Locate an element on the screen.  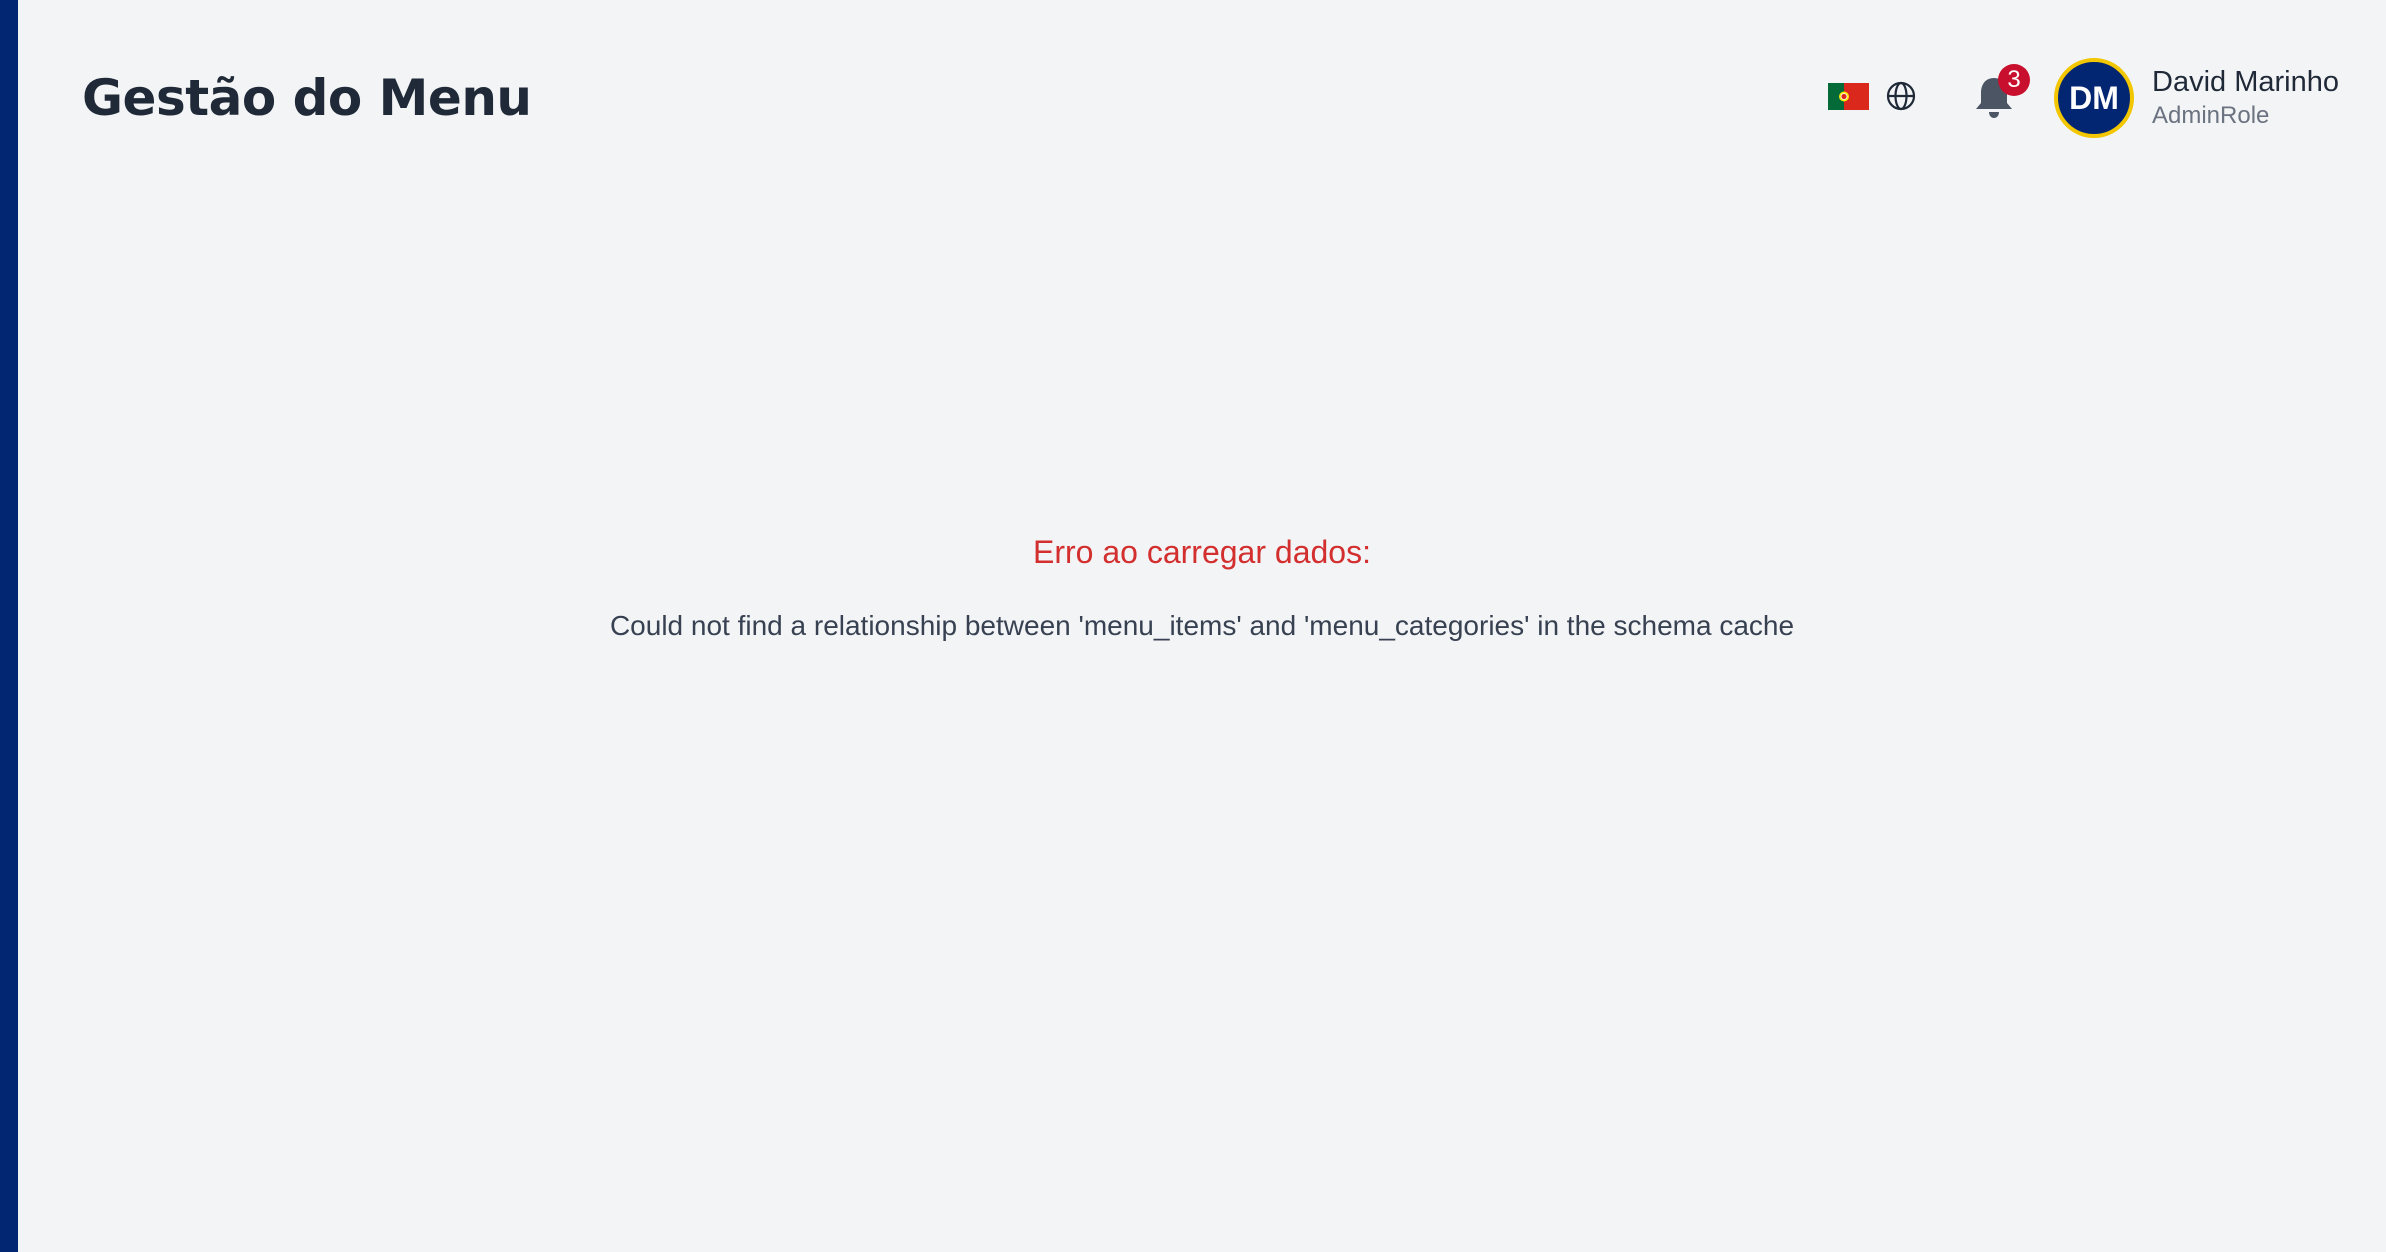
portugal-flag-icon is located at coordinates (1848, 96).